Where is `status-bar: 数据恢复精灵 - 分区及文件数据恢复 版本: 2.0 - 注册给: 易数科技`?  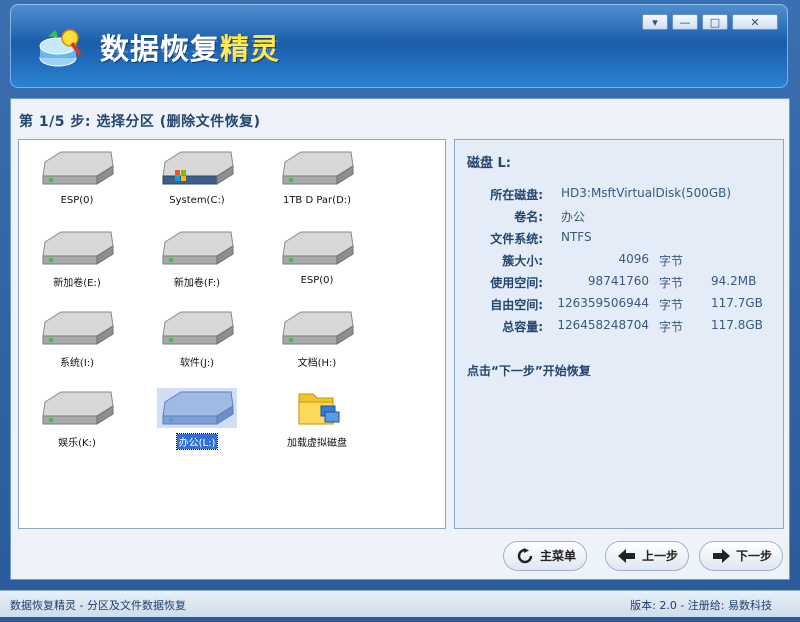
status-bar: 数据恢复精灵 - 分区及文件数据恢复 版本: 2.0 - 注册给: 易数科技 is located at coordinates (400, 603).